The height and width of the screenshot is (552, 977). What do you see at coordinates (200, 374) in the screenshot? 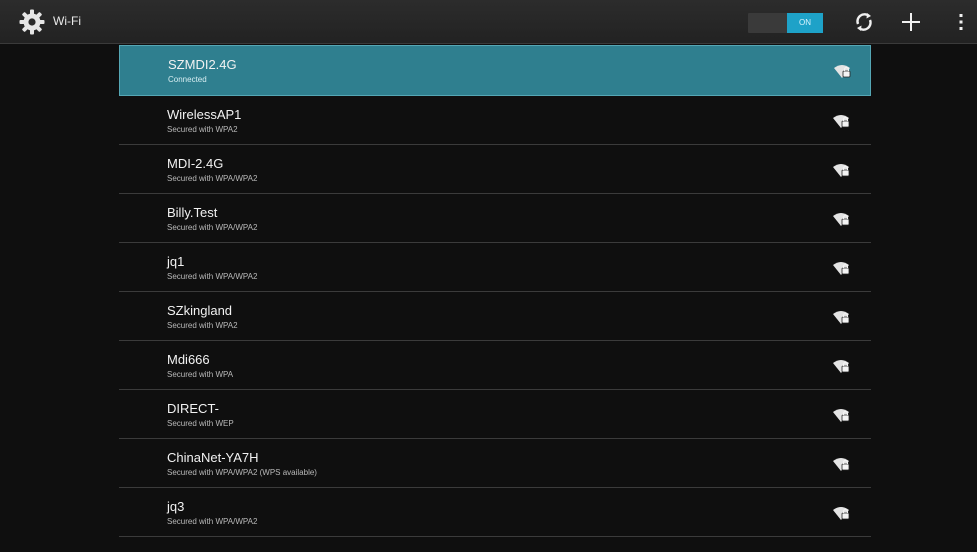
I see `network-status: Secured with WPA` at bounding box center [200, 374].